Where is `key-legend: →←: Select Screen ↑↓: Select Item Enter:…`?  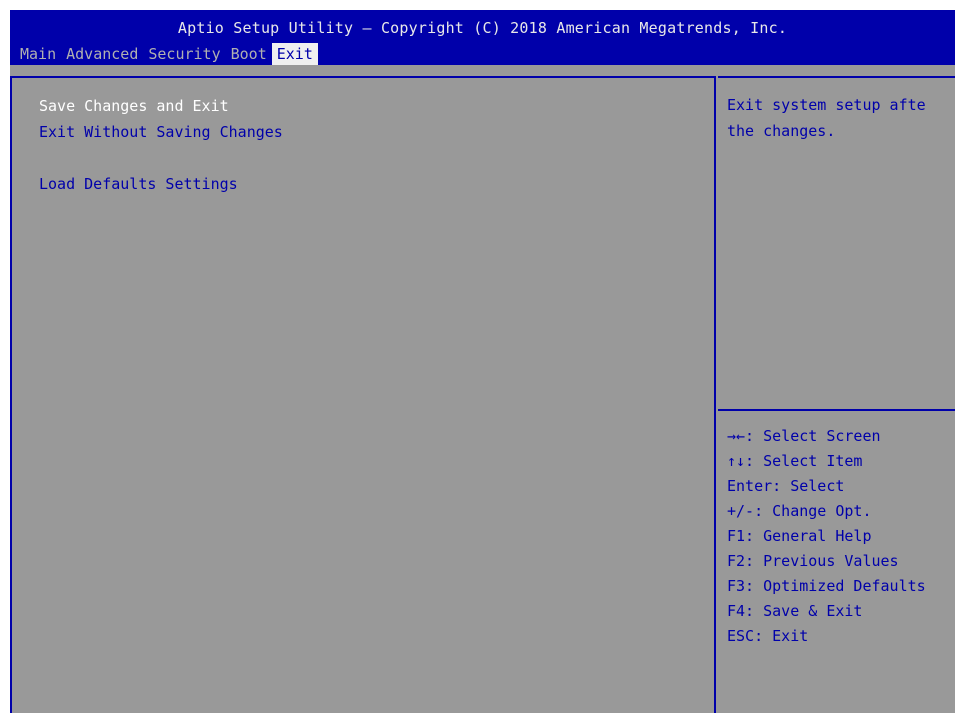 key-legend: →←: Select Screen ↑↓: Select Item Enter:… is located at coordinates (826, 536).